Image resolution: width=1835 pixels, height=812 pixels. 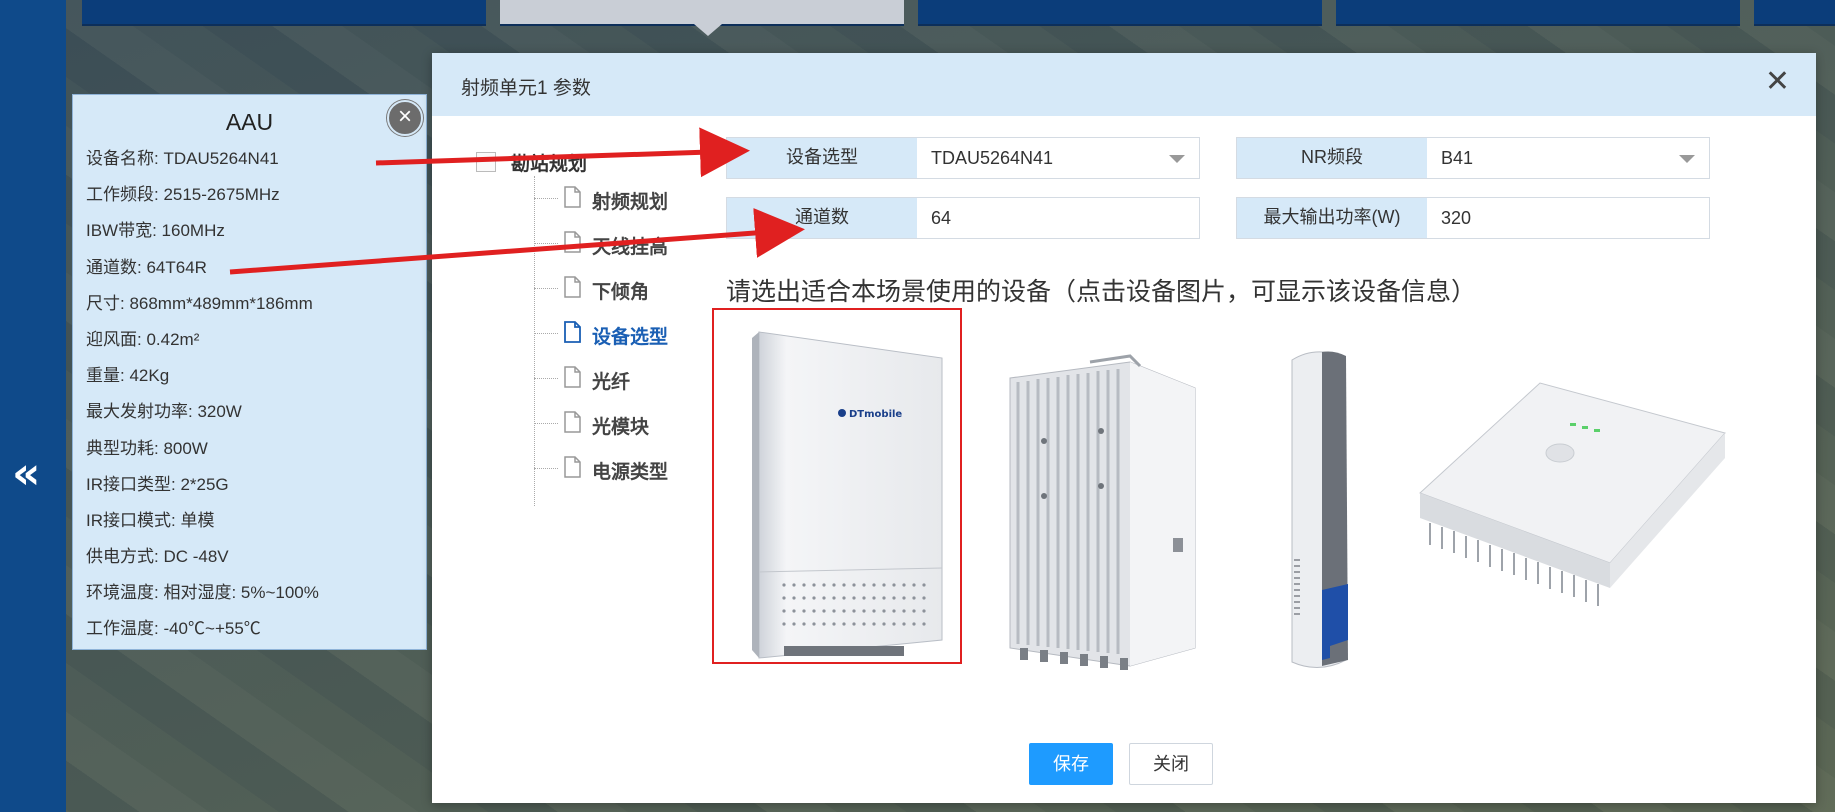 I want to click on close-icon: ×, so click(x=405, y=118).